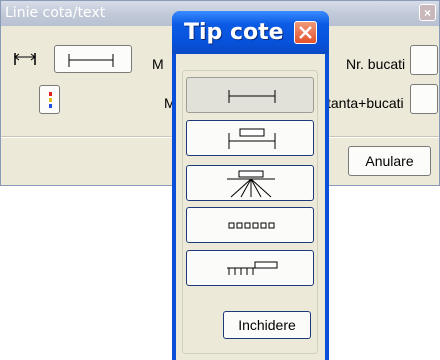  Describe the element at coordinates (55, 13) in the screenshot. I see `background-title: Linie cota/text` at that location.